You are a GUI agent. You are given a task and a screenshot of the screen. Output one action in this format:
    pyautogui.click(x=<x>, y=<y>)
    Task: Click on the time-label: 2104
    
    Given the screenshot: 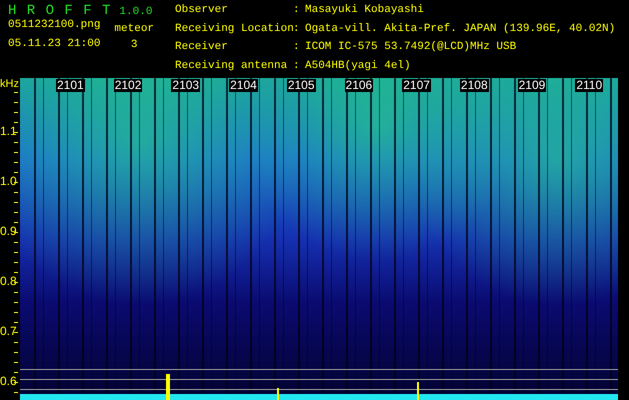 What is the action you would take?
    pyautogui.click(x=243, y=85)
    